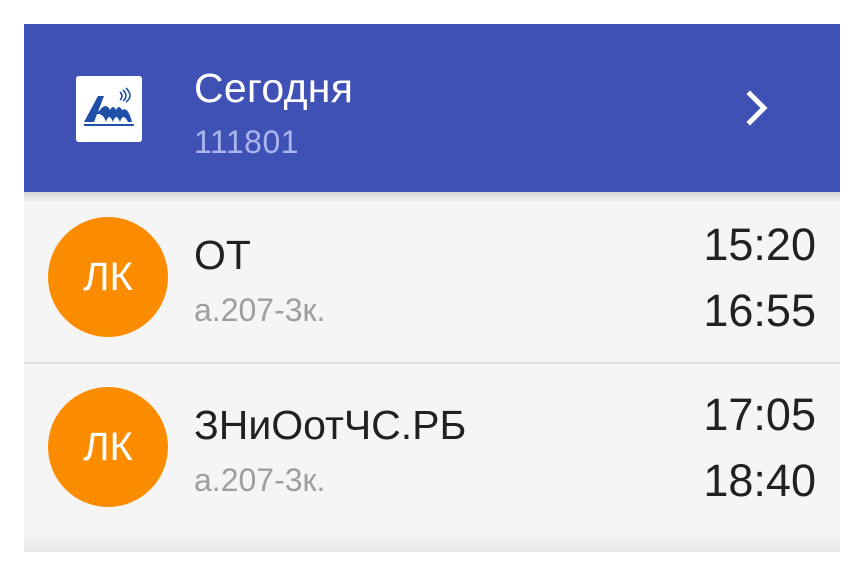 The image size is (864, 576). What do you see at coordinates (759, 414) in the screenshot?
I see `lesson-start-time: 17:05` at bounding box center [759, 414].